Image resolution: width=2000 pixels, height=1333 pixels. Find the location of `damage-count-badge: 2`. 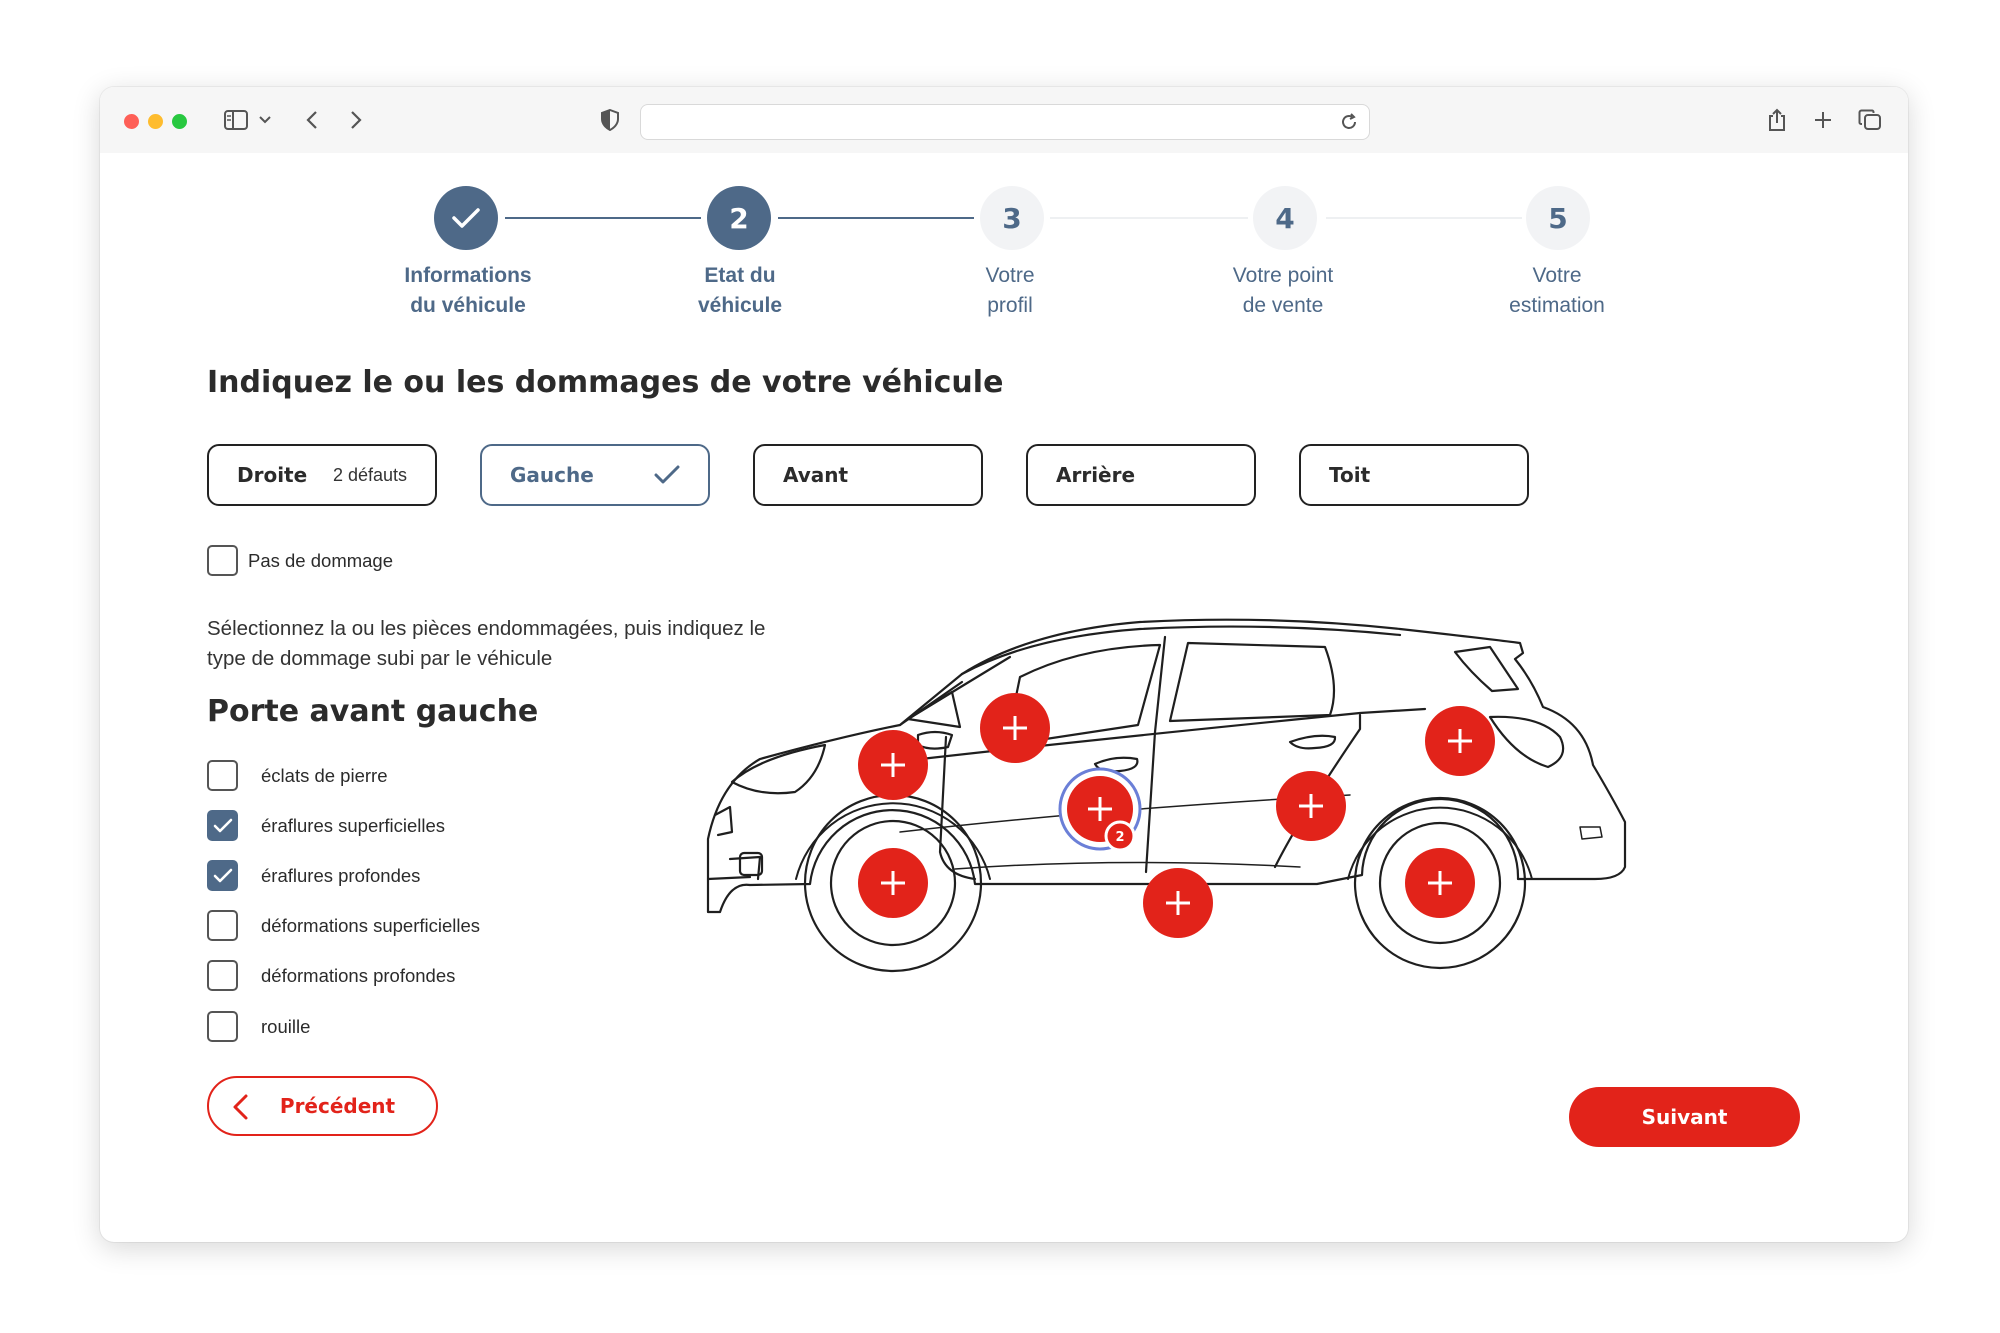

damage-count-badge: 2 is located at coordinates (1119, 837).